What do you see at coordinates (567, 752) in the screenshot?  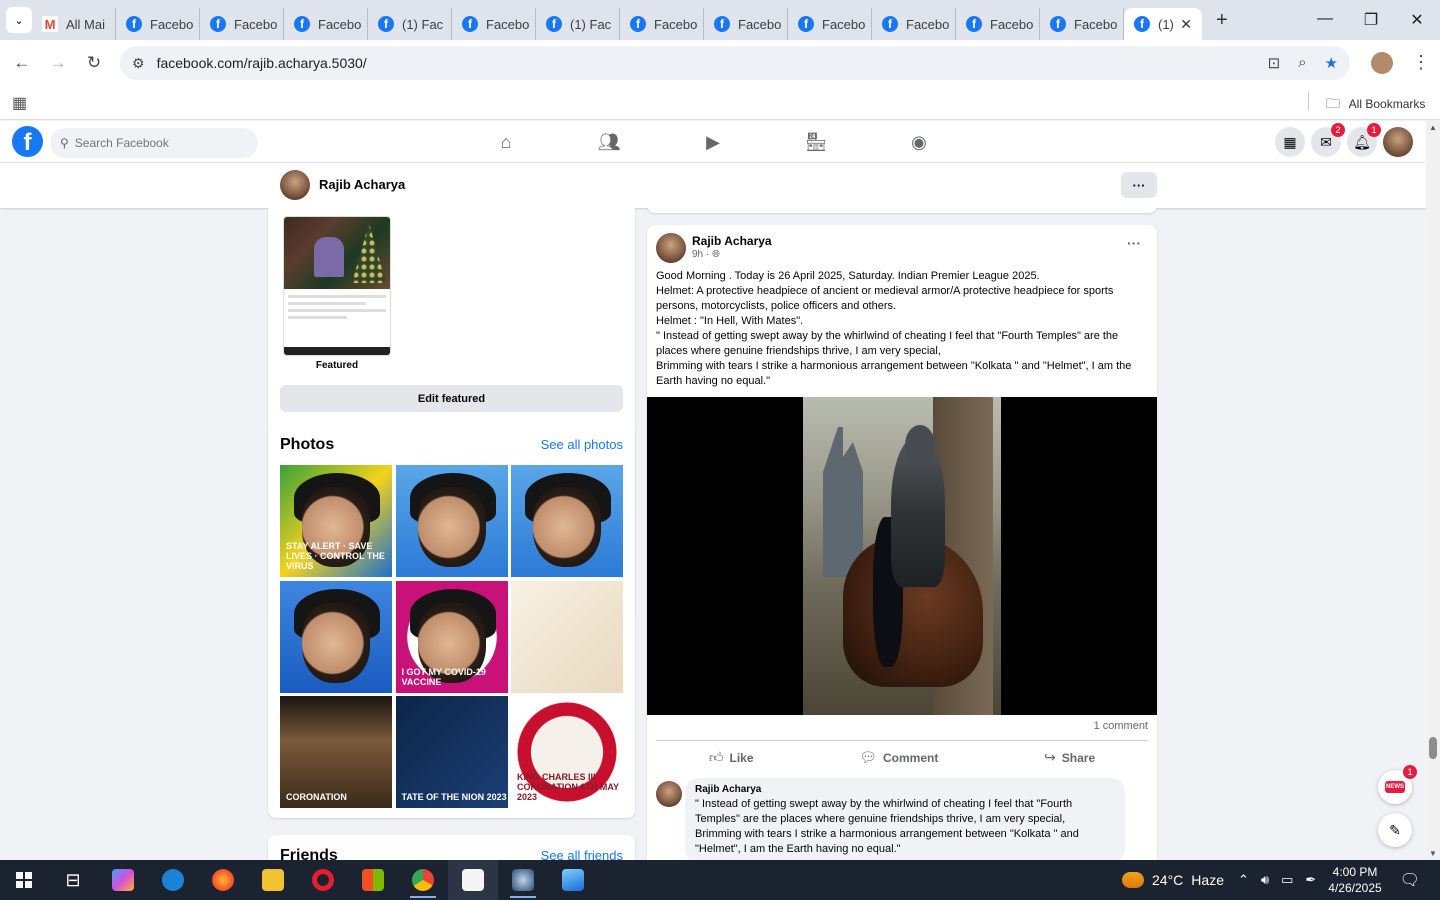 I see `photo-thumbnail: KING CHARLES III CORONATION 6TH MAY 2023` at bounding box center [567, 752].